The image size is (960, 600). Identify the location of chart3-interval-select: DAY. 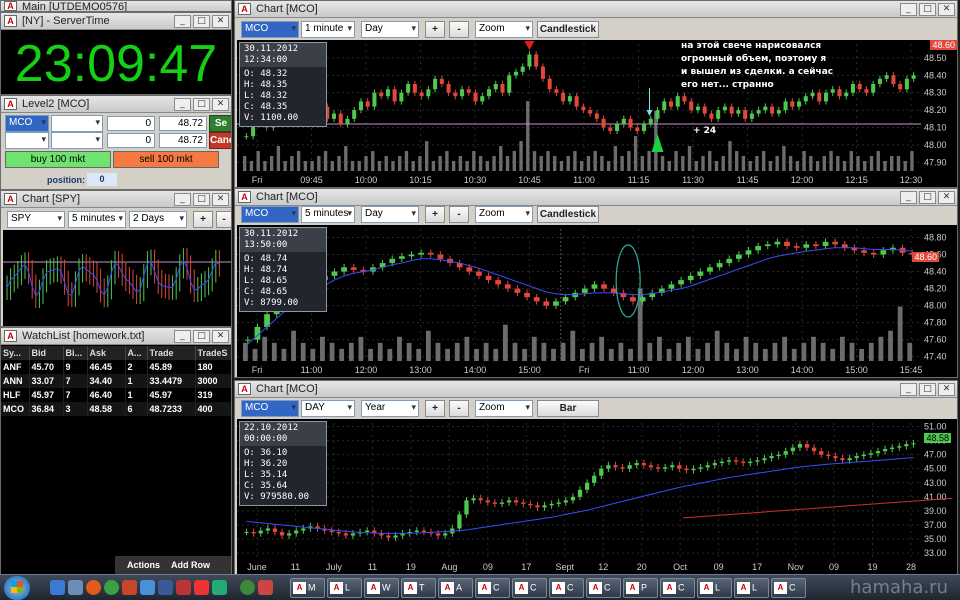
(328, 408).